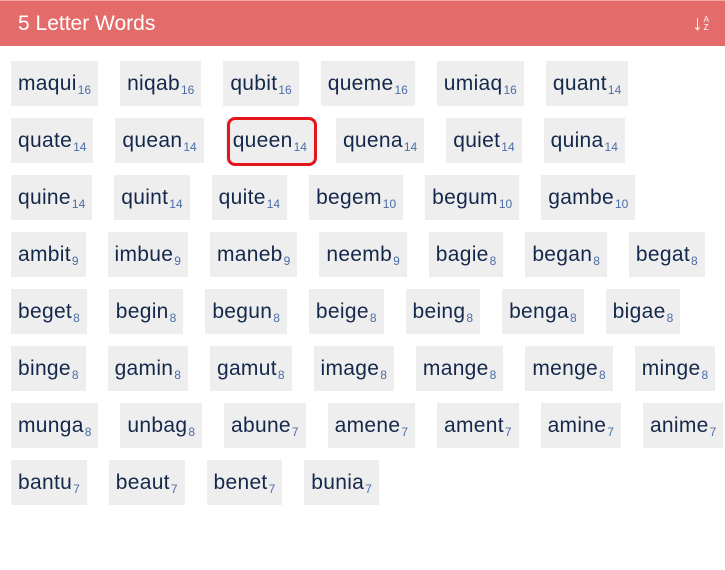 This screenshot has height=570, width=725. Describe the element at coordinates (581, 197) in the screenshot. I see `word-text: gambe` at that location.